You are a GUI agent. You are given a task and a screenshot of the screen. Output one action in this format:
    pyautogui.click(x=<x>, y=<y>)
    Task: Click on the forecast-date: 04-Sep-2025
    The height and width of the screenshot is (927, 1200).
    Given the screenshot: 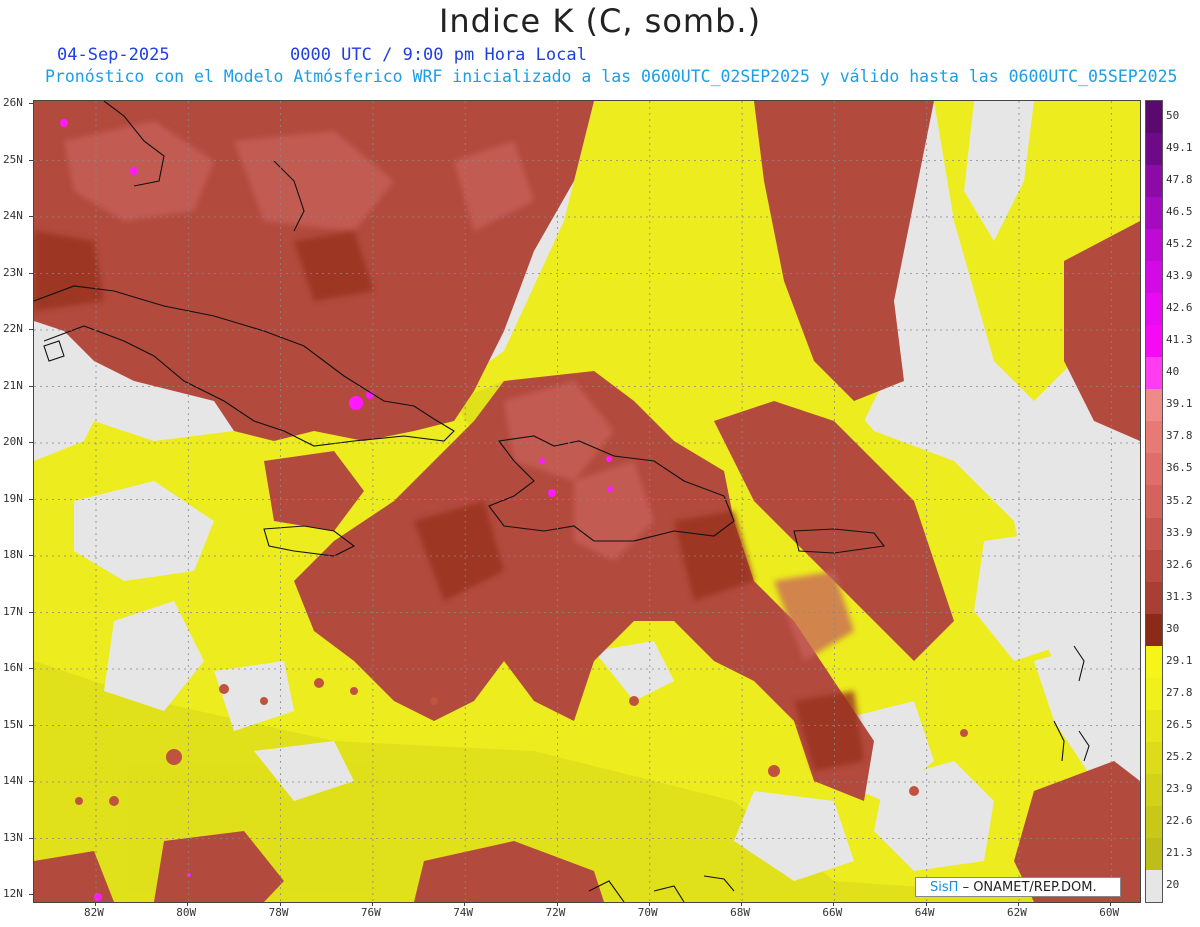 What is the action you would take?
    pyautogui.click(x=113, y=55)
    